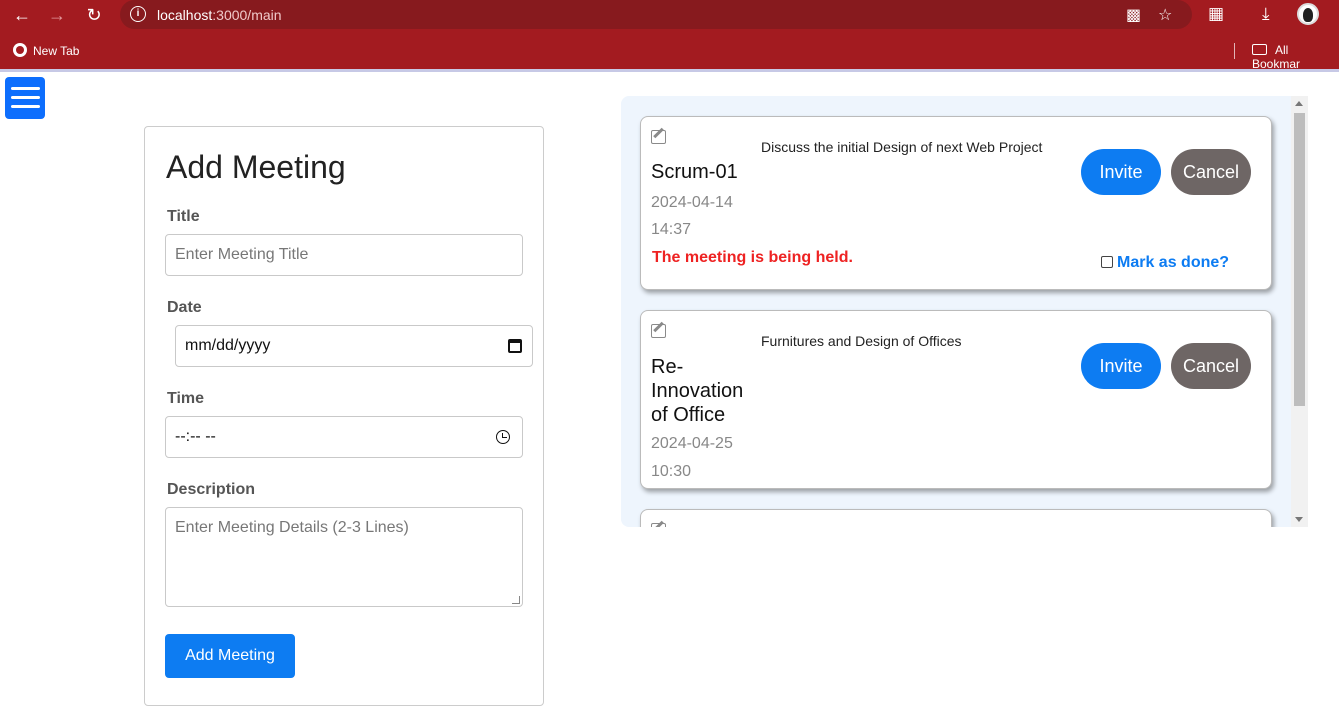 Image resolution: width=1339 pixels, height=706 pixels. Describe the element at coordinates (211, 489) in the screenshot. I see `description-label: Description` at that location.